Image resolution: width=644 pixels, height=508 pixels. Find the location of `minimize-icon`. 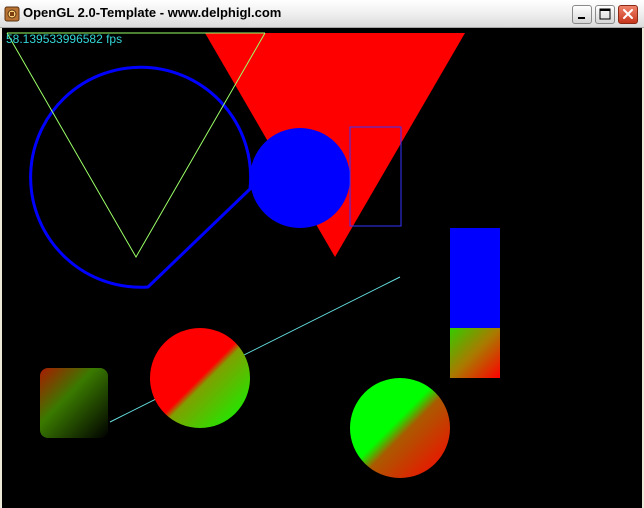

minimize-icon is located at coordinates (581, 18).